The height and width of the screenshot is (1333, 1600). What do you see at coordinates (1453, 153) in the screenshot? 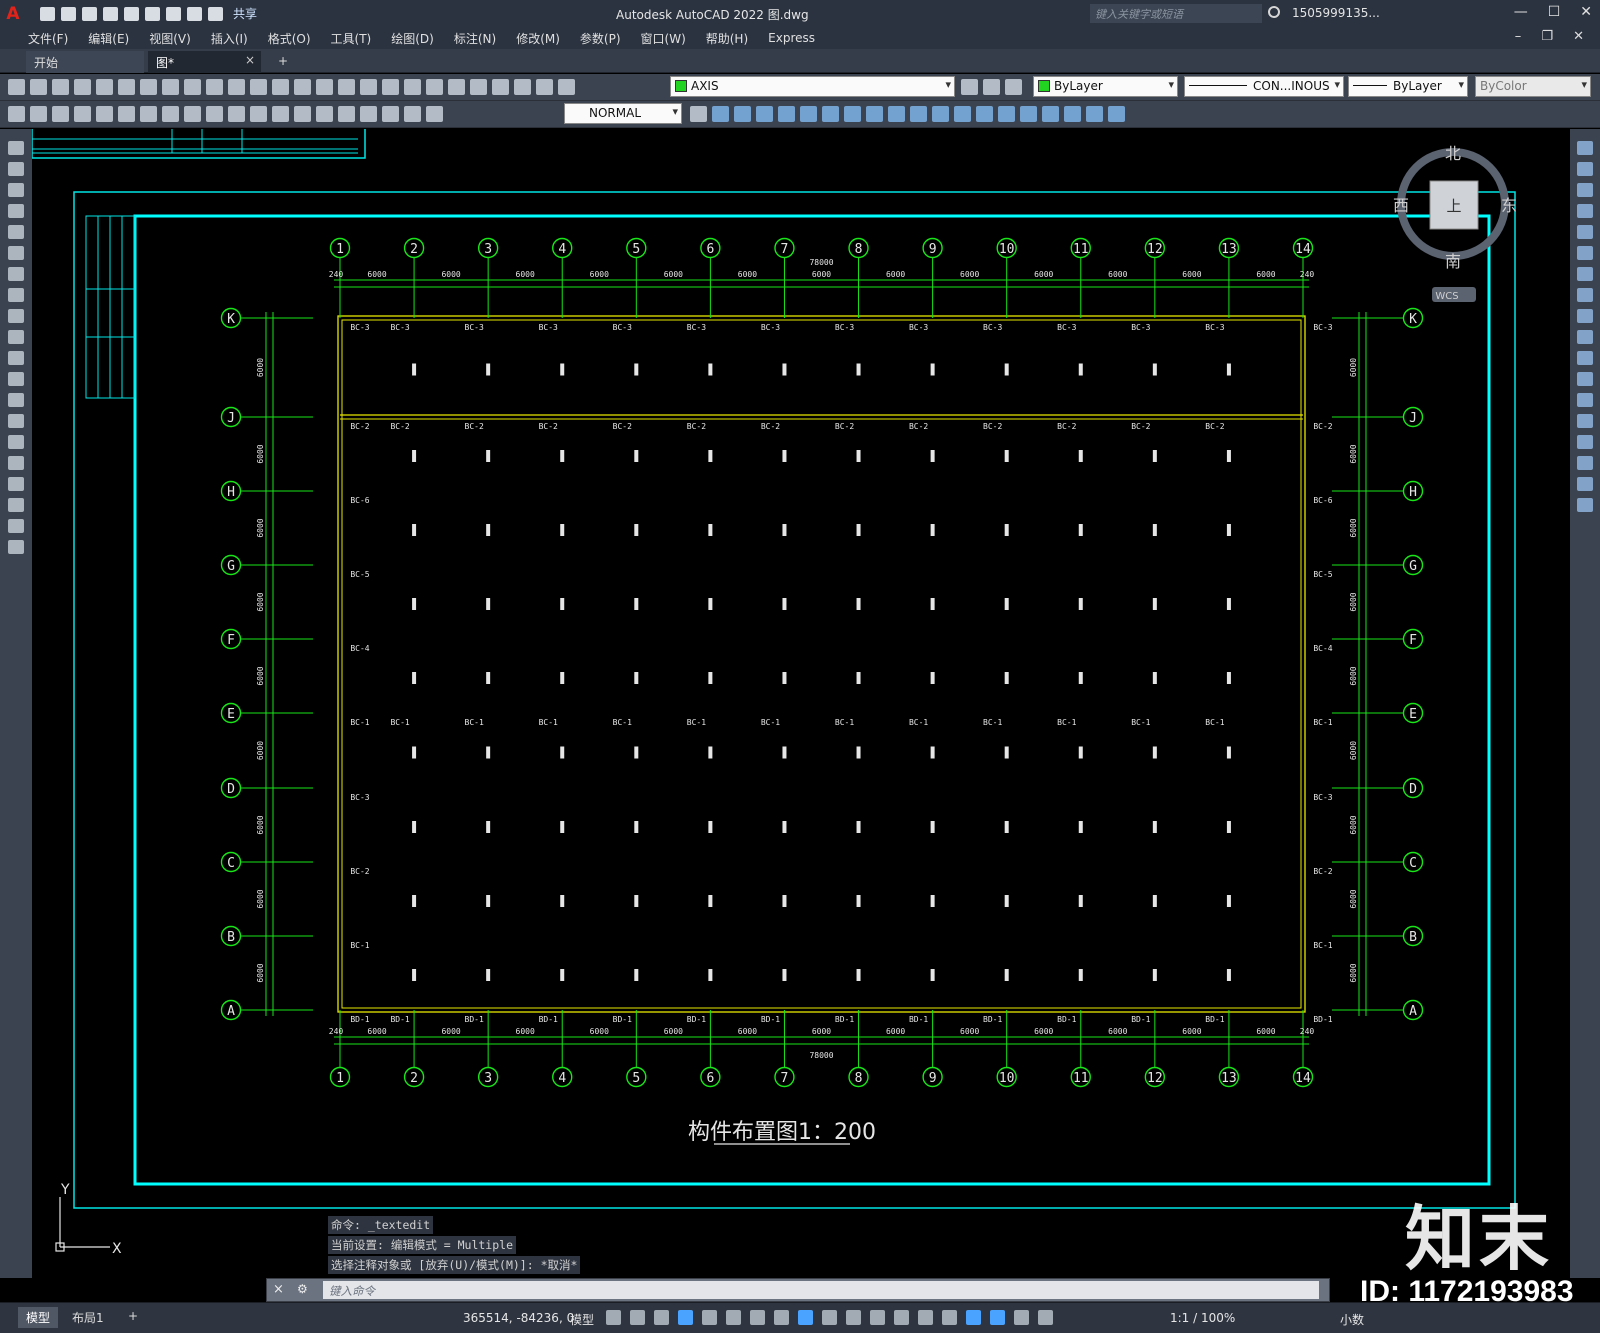
I see `compass-north: 北` at bounding box center [1453, 153].